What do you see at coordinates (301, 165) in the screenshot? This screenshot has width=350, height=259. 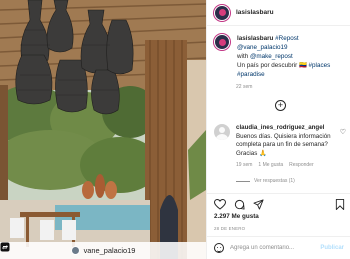 I see `reply-button: Responder` at bounding box center [301, 165].